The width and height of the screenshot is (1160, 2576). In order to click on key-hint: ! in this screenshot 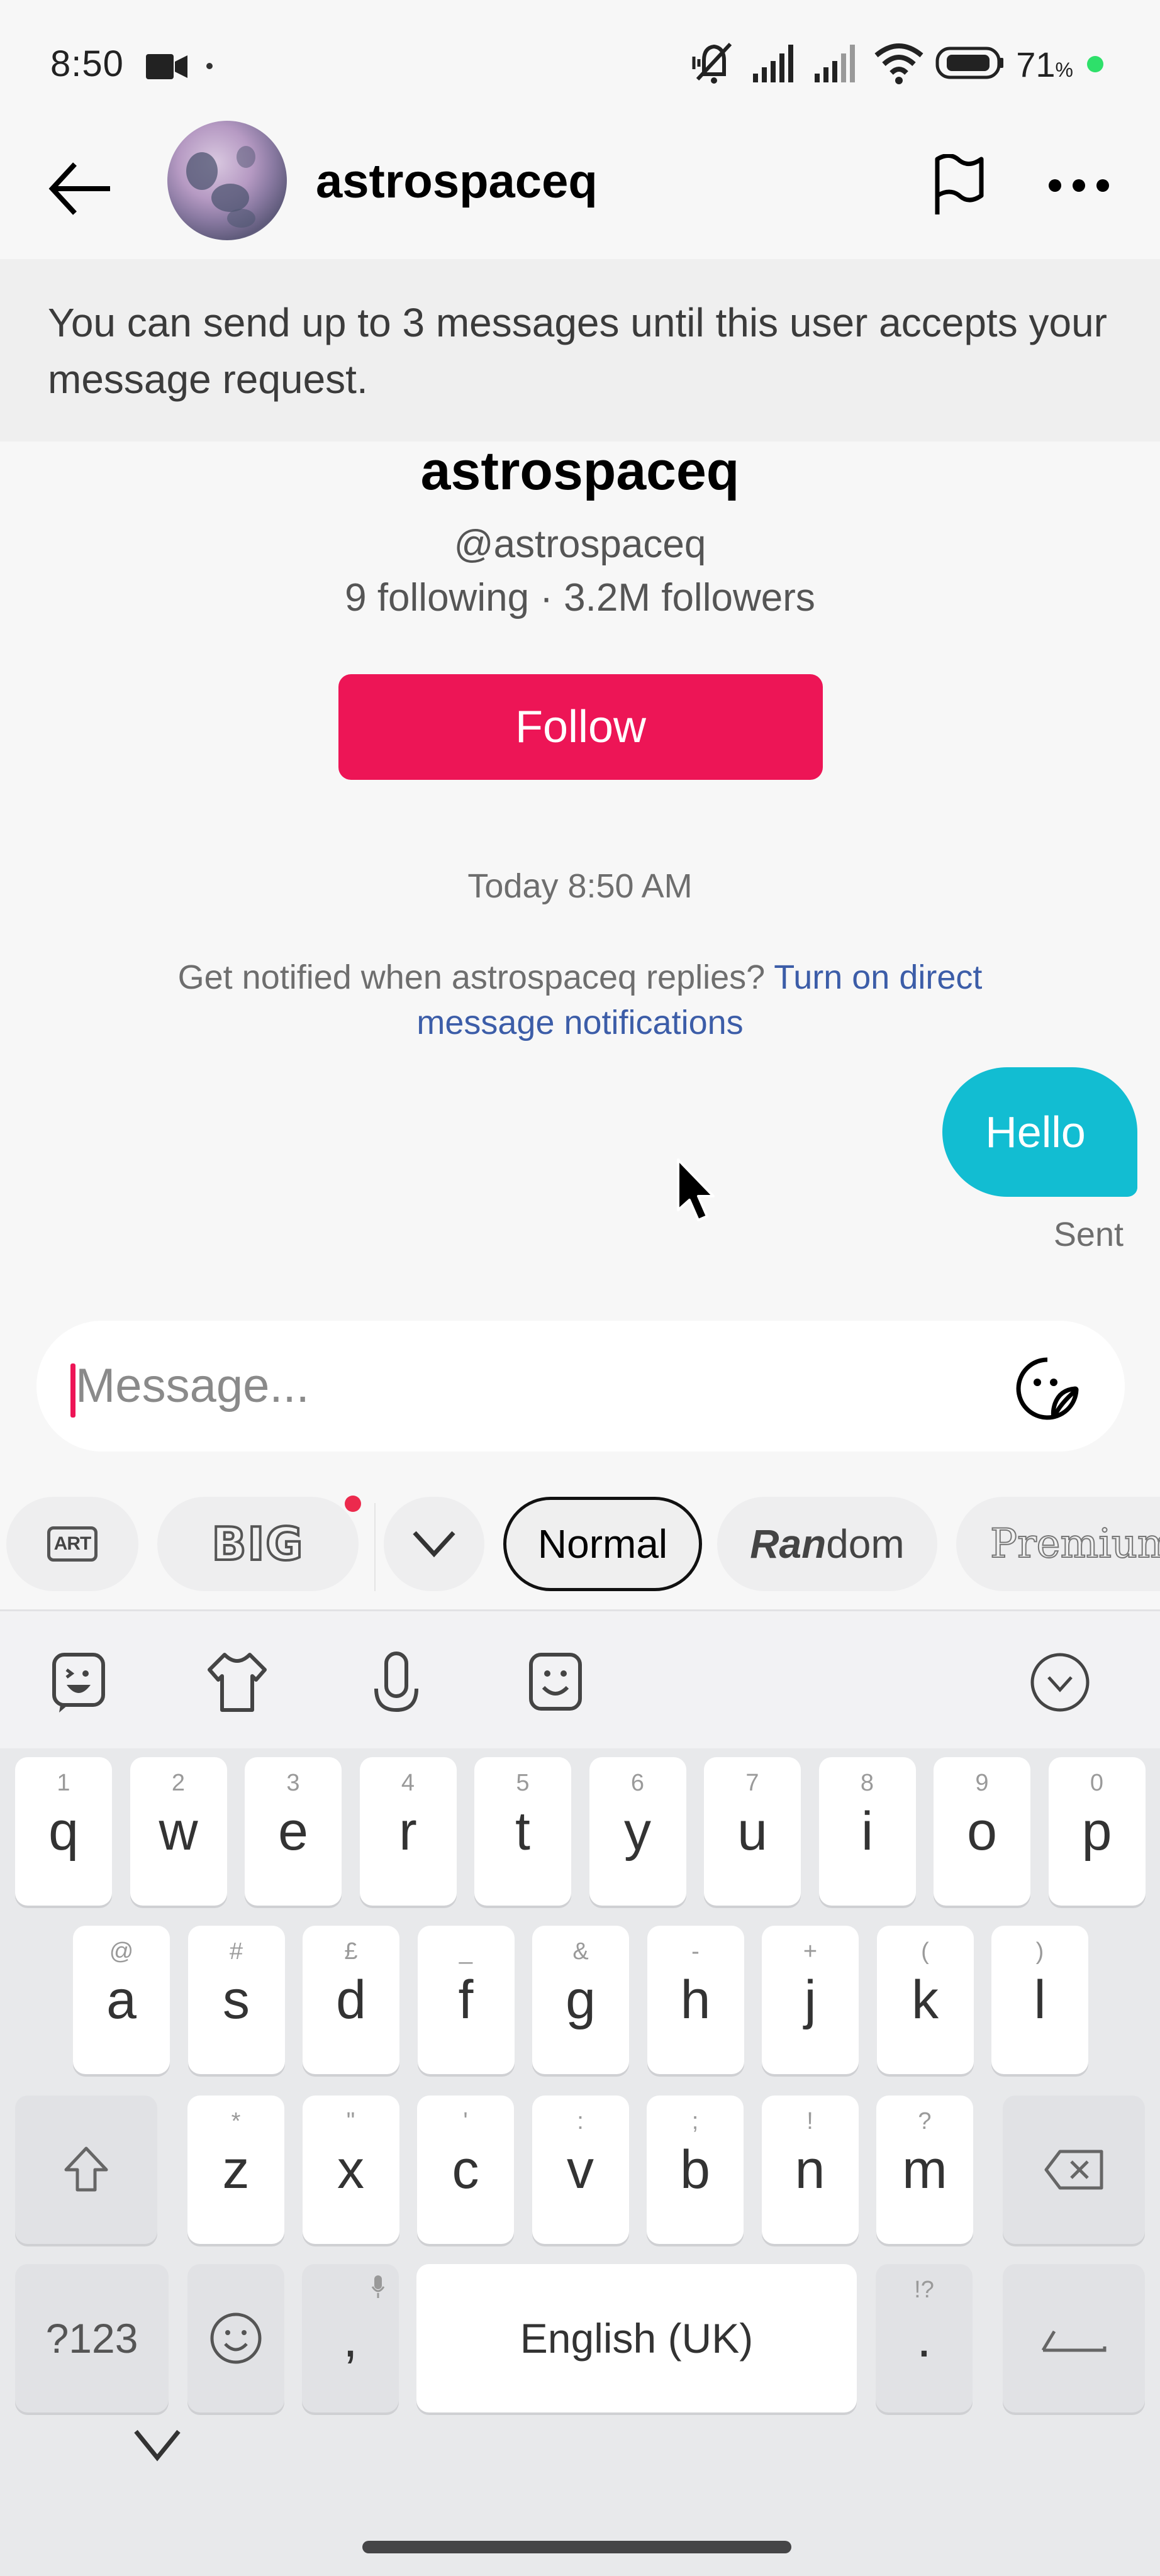, I will do `click(810, 2121)`.